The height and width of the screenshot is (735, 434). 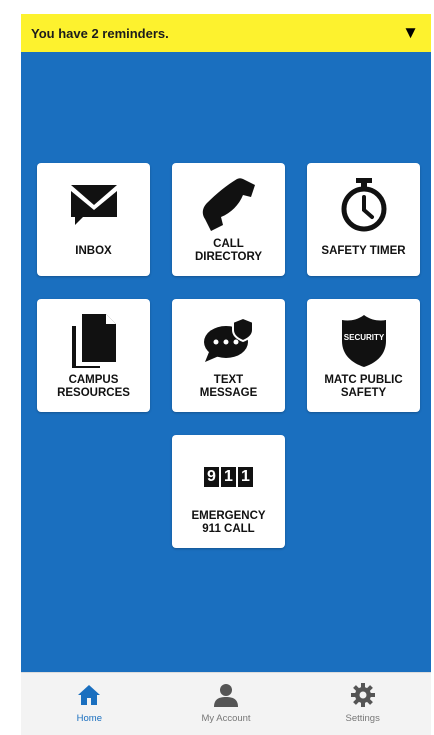 I want to click on text-message-tile: TEXT MESSAGE, so click(x=228, y=355).